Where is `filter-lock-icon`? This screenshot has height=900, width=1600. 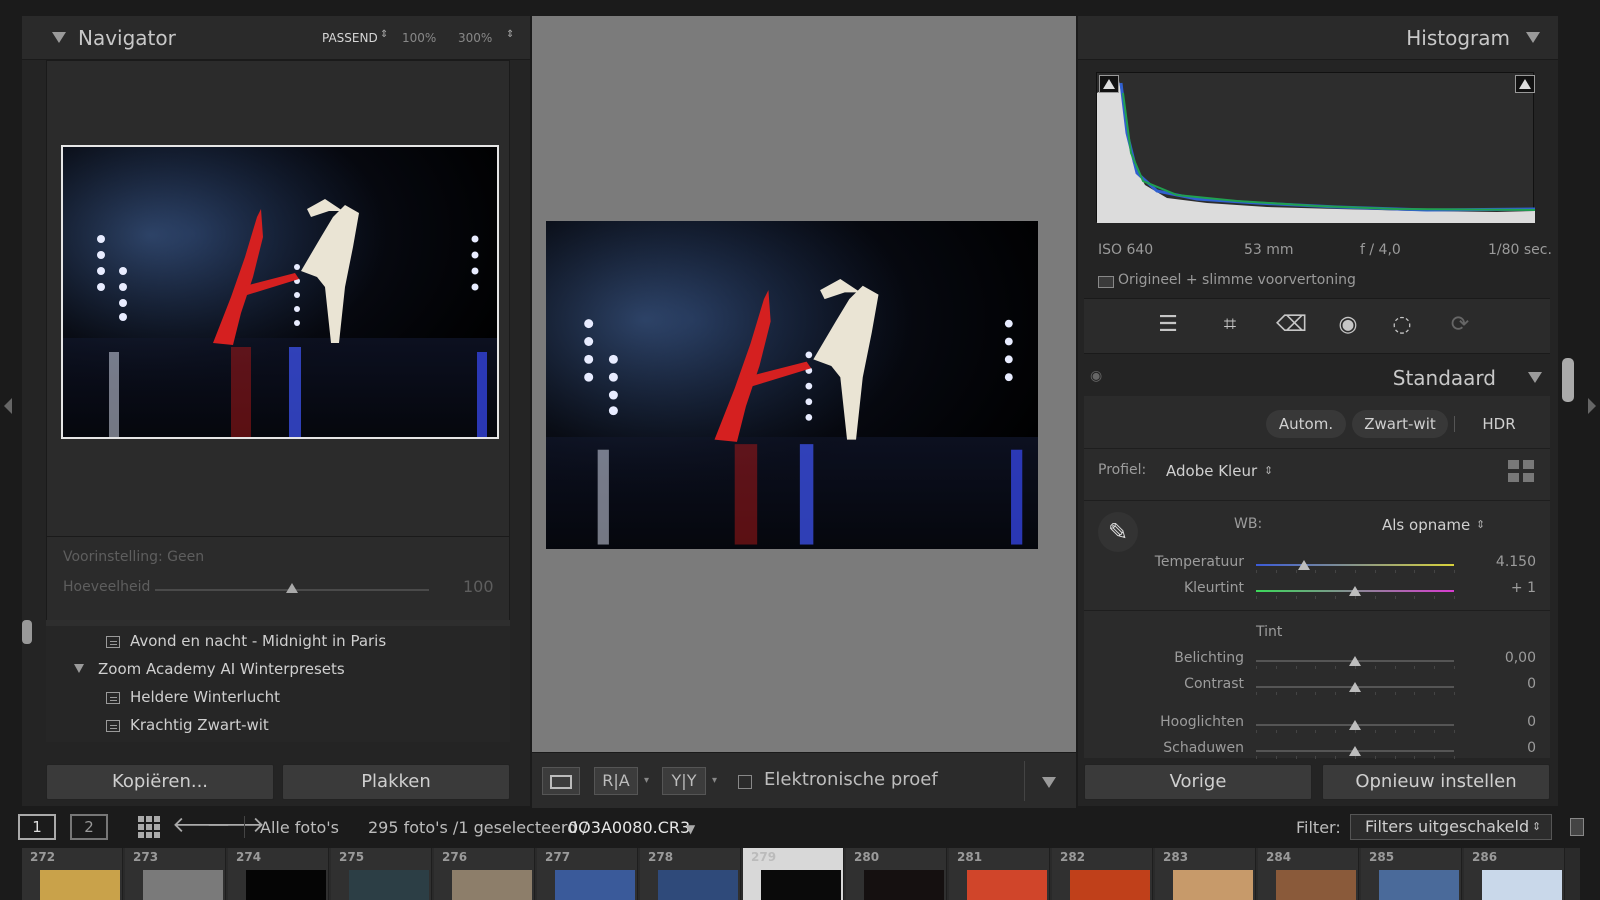
filter-lock-icon is located at coordinates (1577, 827).